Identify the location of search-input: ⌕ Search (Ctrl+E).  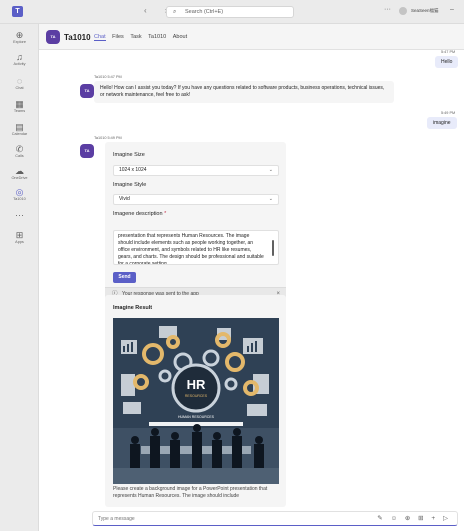
(230, 12).